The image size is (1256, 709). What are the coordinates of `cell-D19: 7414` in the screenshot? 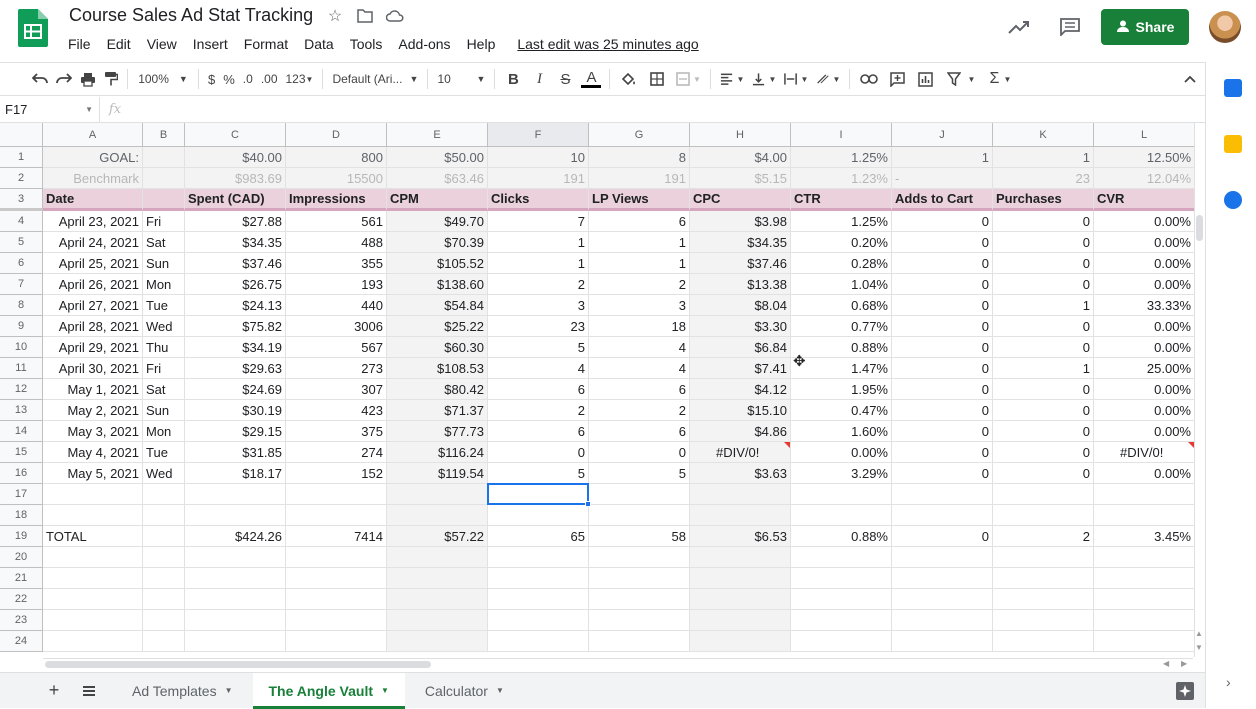 It's located at (336, 536).